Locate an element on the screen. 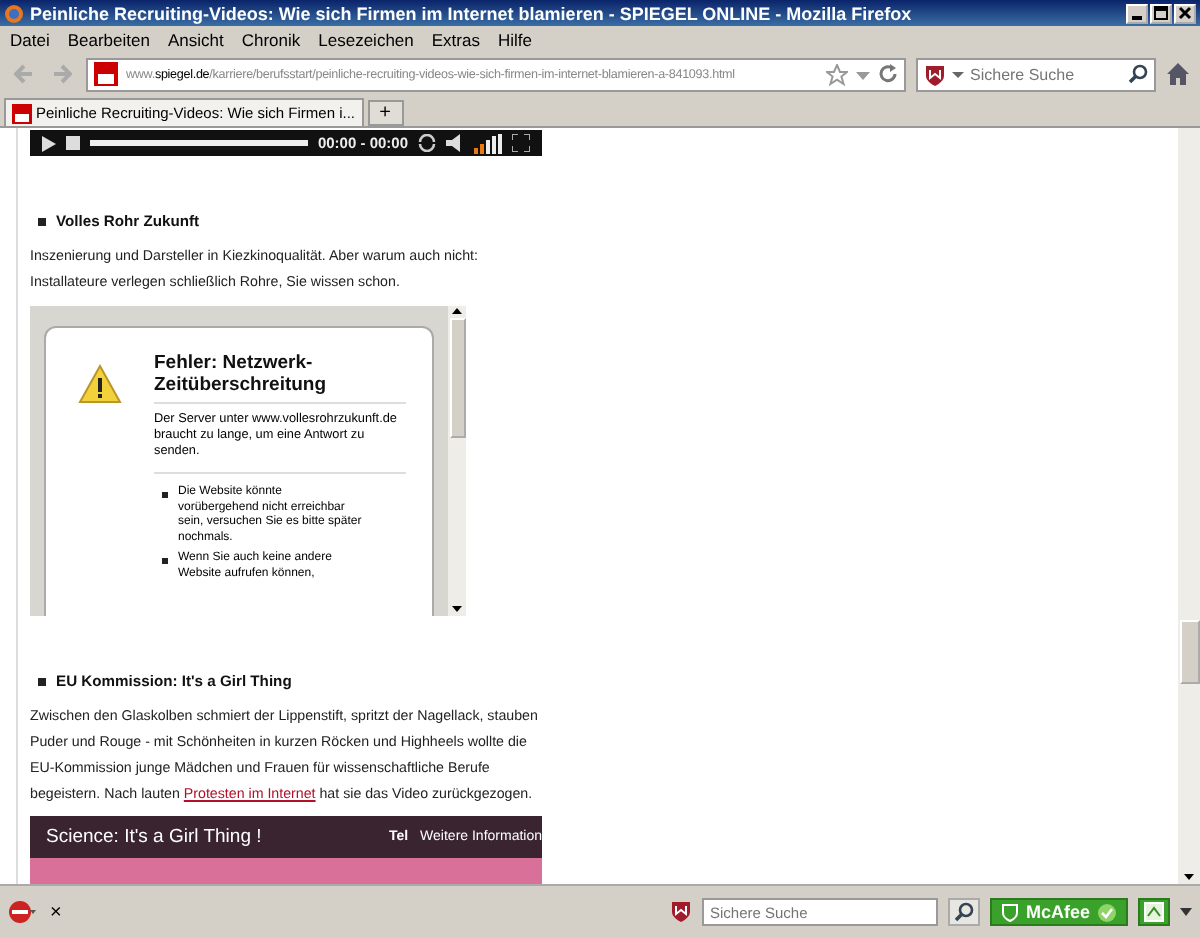  maximize-button is located at coordinates (1161, 13).